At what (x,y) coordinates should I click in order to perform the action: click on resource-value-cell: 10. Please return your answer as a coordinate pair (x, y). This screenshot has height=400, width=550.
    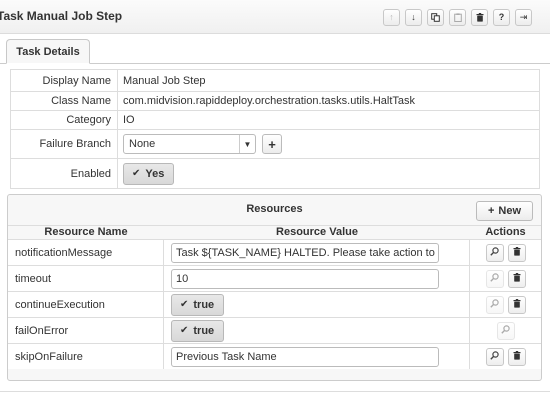
    Looking at the image, I should click on (317, 278).